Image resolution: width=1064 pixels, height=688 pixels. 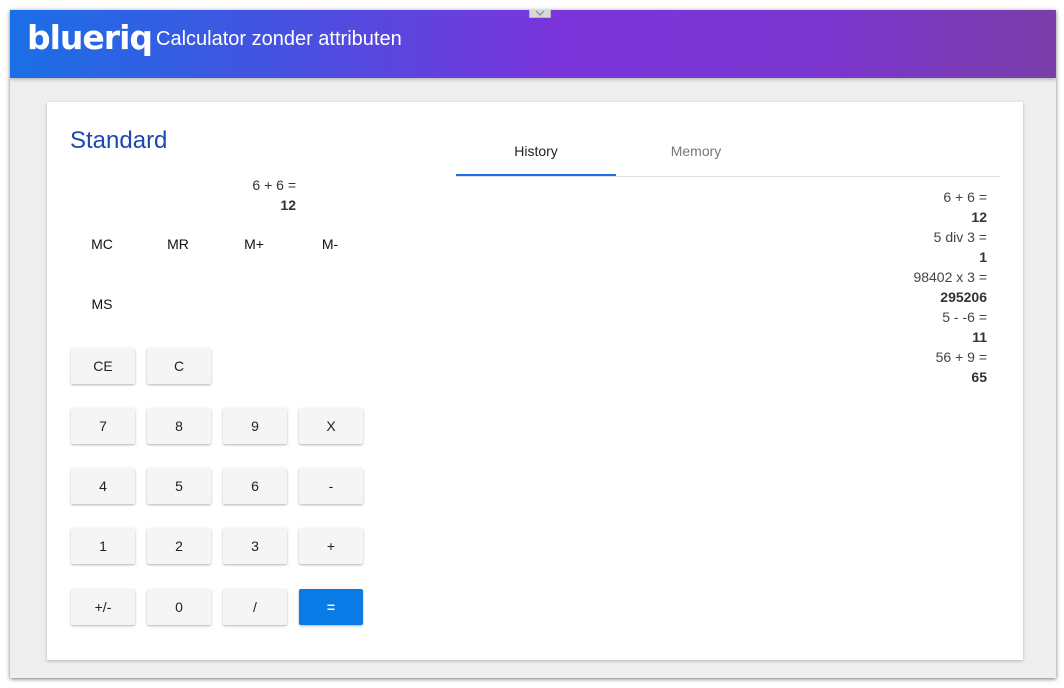 What do you see at coordinates (331, 426) in the screenshot?
I see `multiply-button: X` at bounding box center [331, 426].